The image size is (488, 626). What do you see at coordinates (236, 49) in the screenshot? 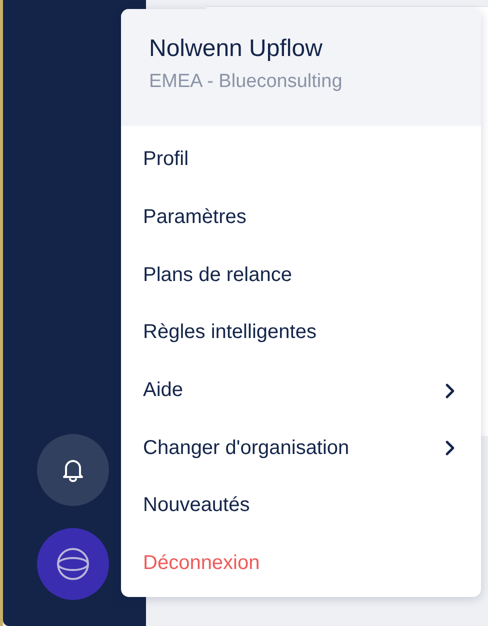
I see `user-name: Nolwenn Upflow` at bounding box center [236, 49].